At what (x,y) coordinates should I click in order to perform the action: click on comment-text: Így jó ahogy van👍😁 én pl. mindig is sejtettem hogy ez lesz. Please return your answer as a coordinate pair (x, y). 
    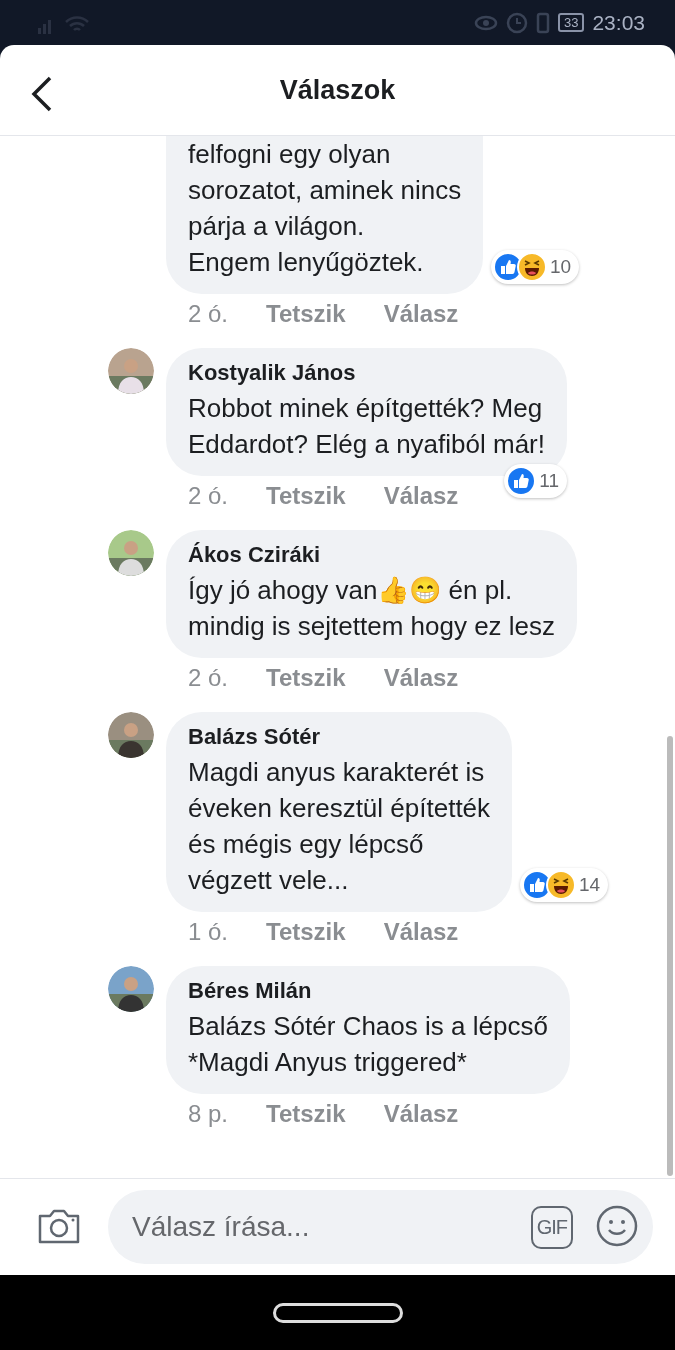
    Looking at the image, I should click on (372, 608).